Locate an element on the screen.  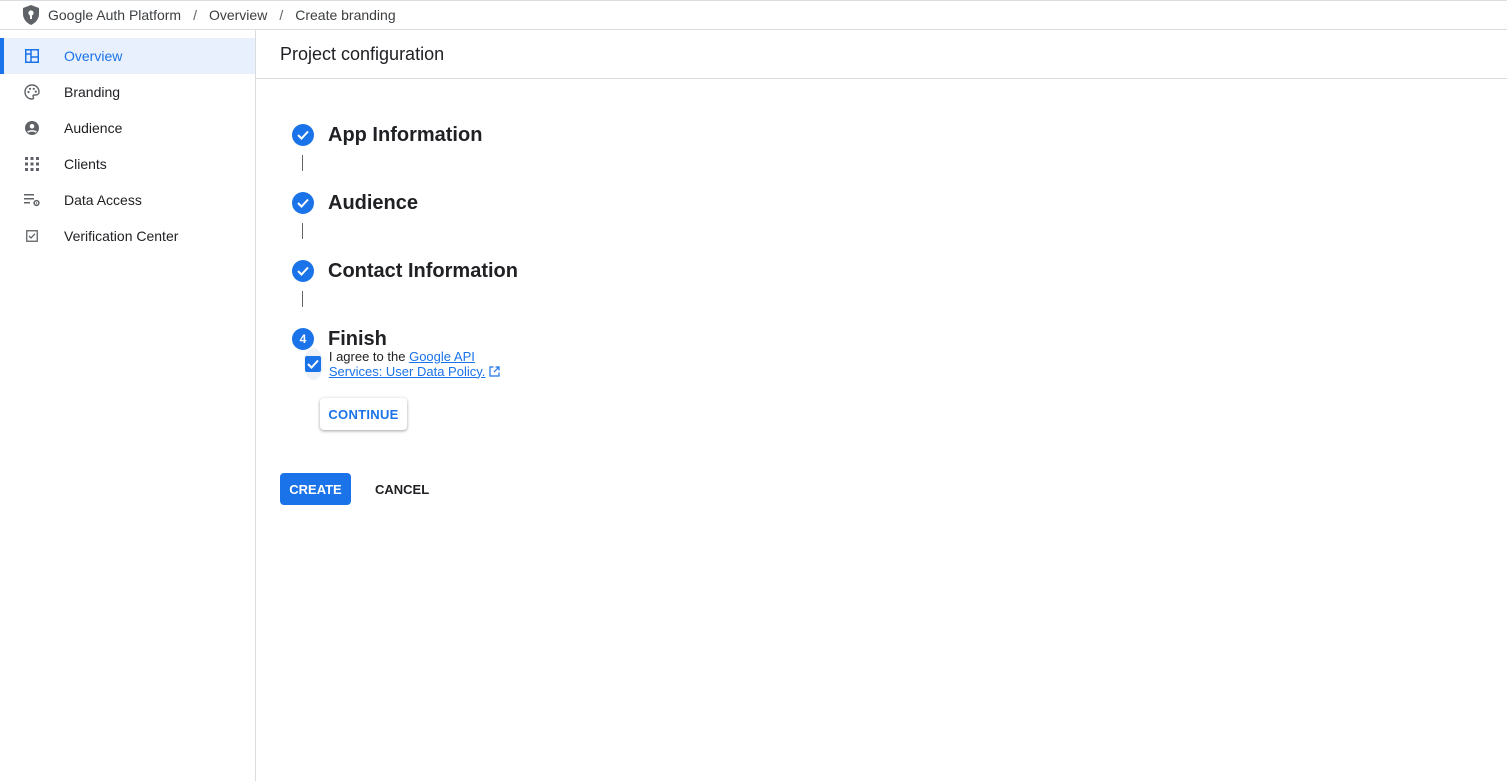
list-settings-icon is located at coordinates (32, 200).